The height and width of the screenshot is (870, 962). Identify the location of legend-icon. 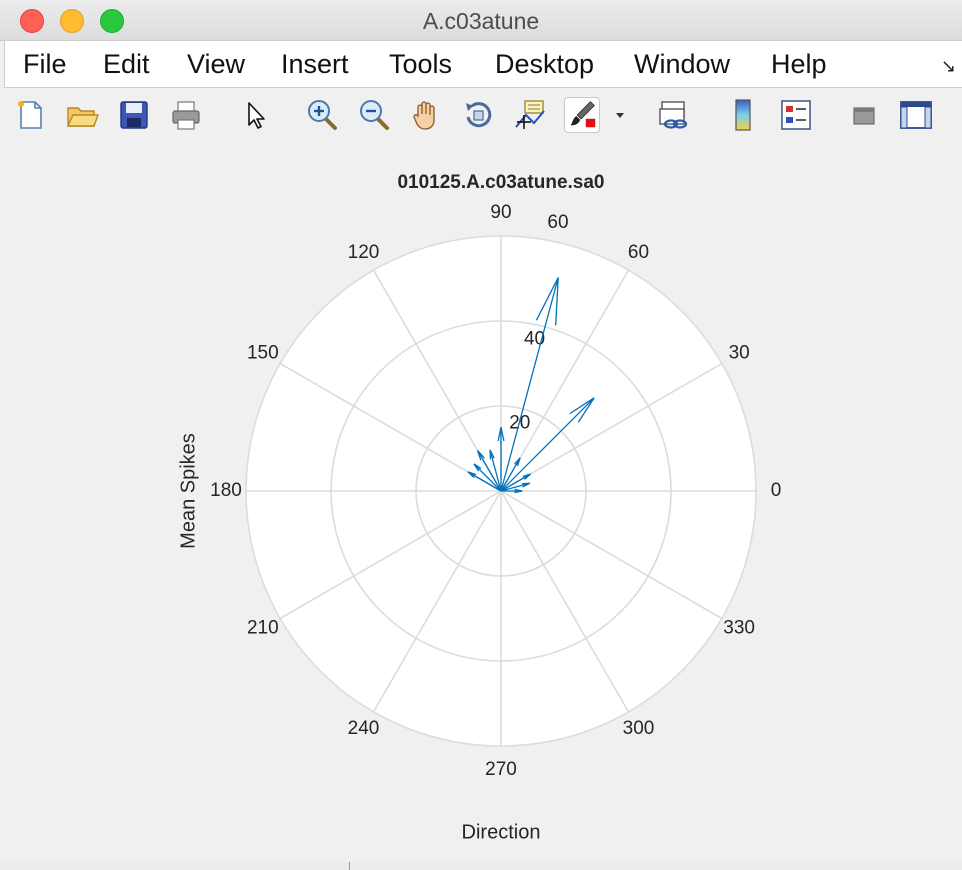
(796, 115).